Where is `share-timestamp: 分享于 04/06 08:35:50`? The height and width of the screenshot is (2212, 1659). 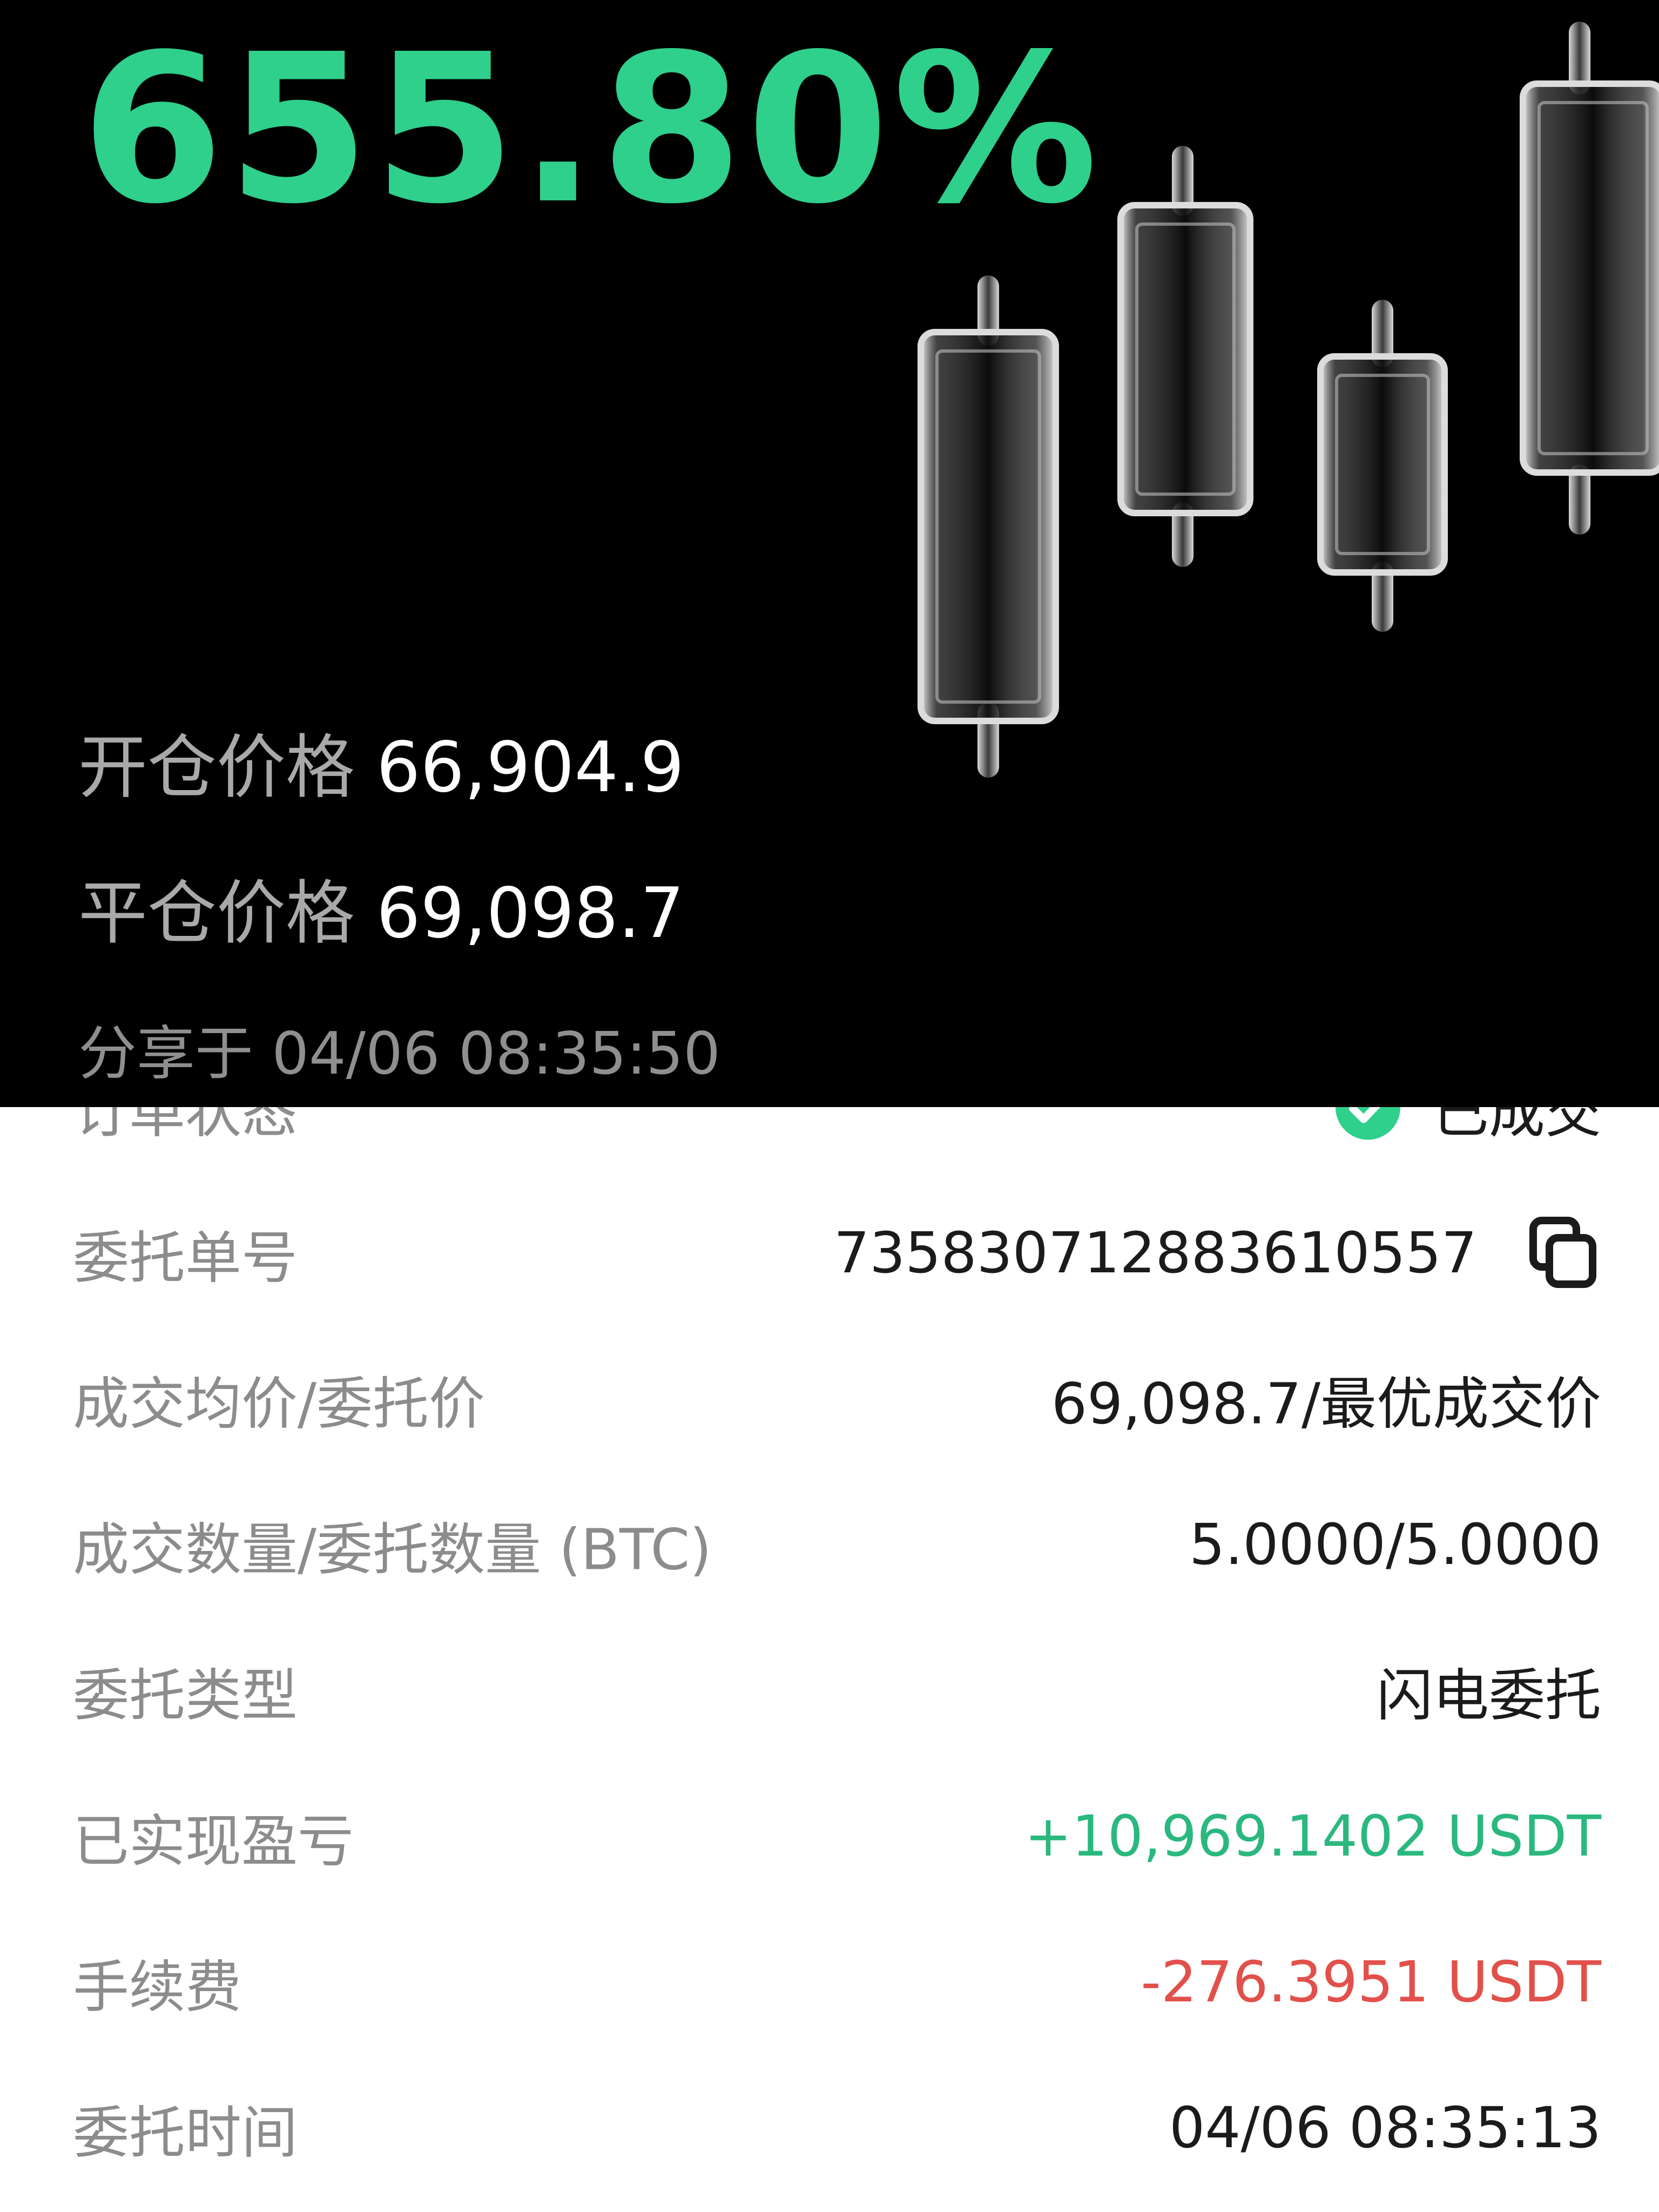
share-timestamp: 分享于 04/06 08:35:50 is located at coordinates (399, 1054).